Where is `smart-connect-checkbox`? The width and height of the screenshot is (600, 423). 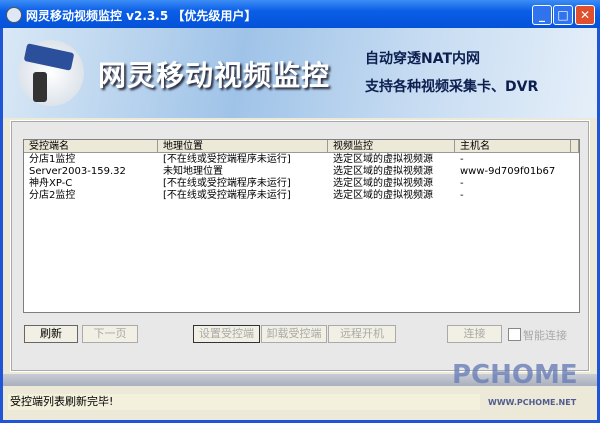
smart-connect-checkbox is located at coordinates (514, 334).